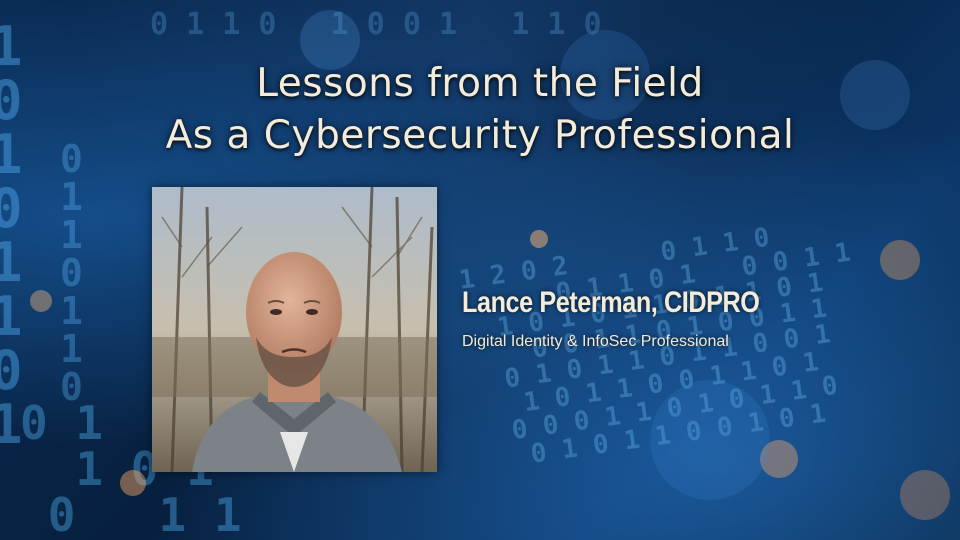 This screenshot has height=540, width=960. Describe the element at coordinates (611, 302) in the screenshot. I see `speaker-name: Lance Peterman, CIDPRO` at that location.